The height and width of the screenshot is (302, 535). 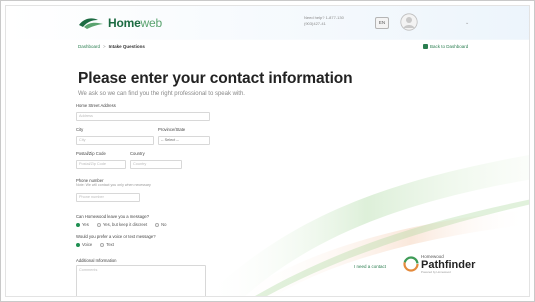 What do you see at coordinates (126, 46) in the screenshot?
I see `breadcrumb-current: Intake Questions` at bounding box center [126, 46].